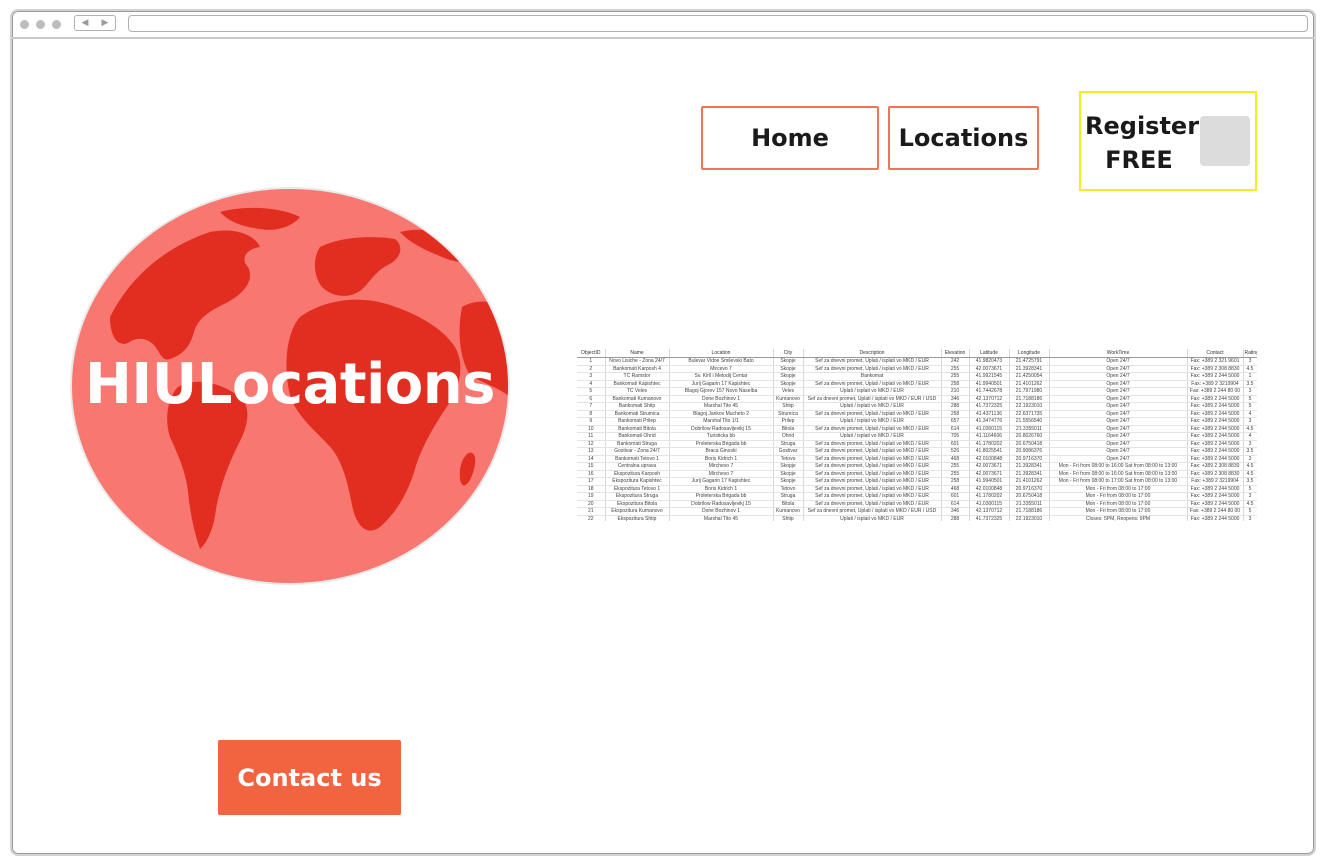 This screenshot has width=1326, height=866. Describe the element at coordinates (591, 429) in the screenshot. I see `table-cell: 10` at that location.